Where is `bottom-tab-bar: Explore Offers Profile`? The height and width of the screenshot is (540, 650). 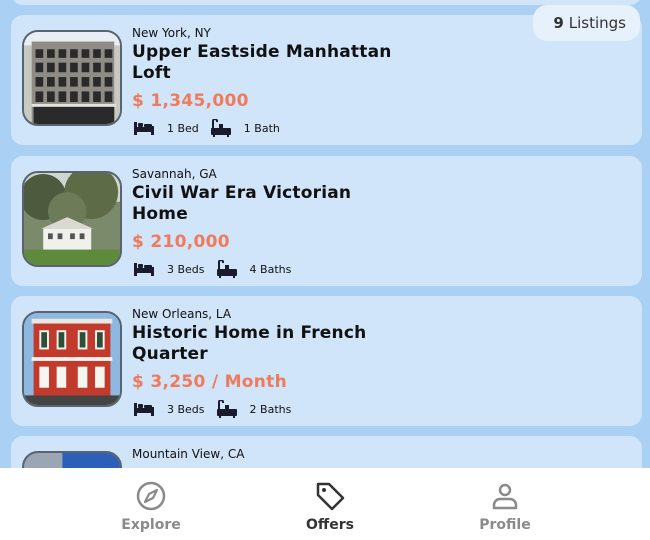
bottom-tab-bar: Explore Offers Profile is located at coordinates (325, 504).